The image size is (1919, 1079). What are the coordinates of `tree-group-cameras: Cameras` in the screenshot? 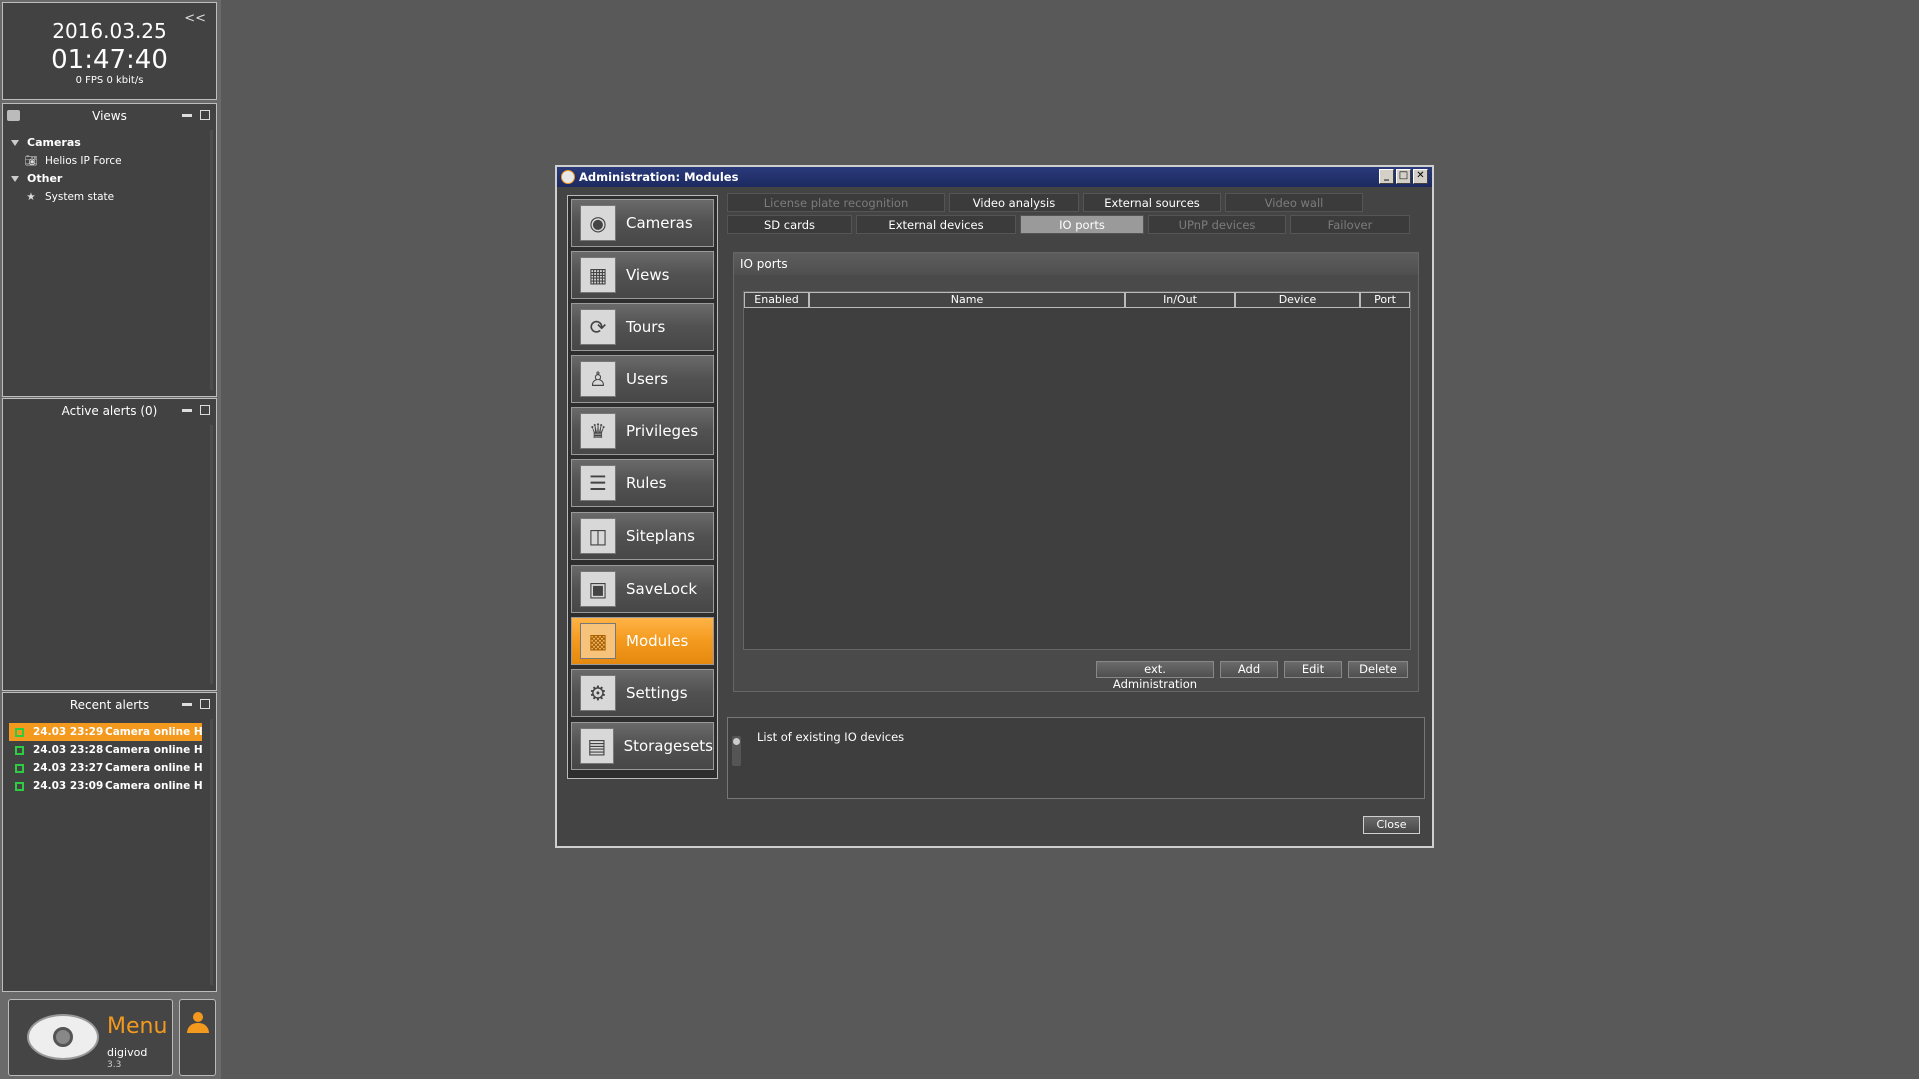 It's located at (66, 143).